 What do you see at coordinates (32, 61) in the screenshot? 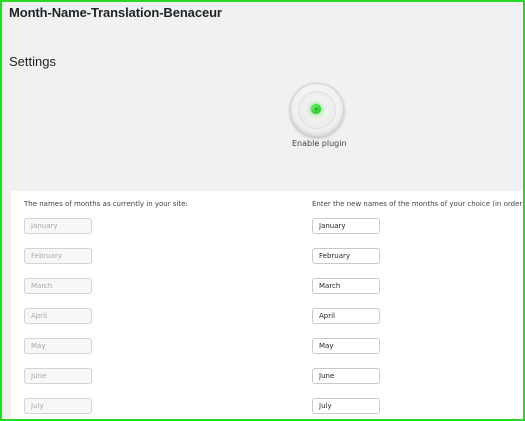
I see `settings-heading: Settings` at bounding box center [32, 61].